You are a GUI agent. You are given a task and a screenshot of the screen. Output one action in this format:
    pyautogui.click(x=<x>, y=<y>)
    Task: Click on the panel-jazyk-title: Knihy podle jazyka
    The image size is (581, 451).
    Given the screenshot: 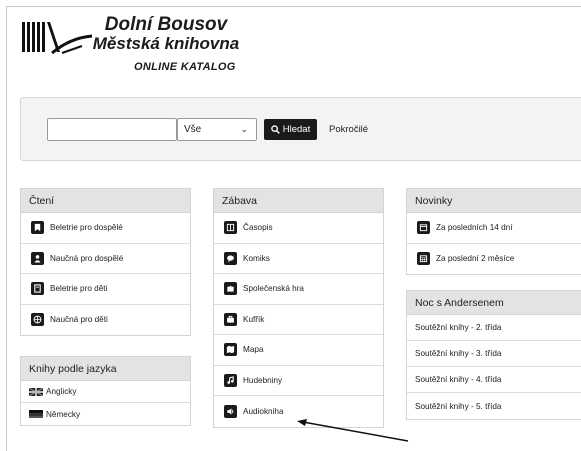 What is the action you would take?
    pyautogui.click(x=105, y=369)
    